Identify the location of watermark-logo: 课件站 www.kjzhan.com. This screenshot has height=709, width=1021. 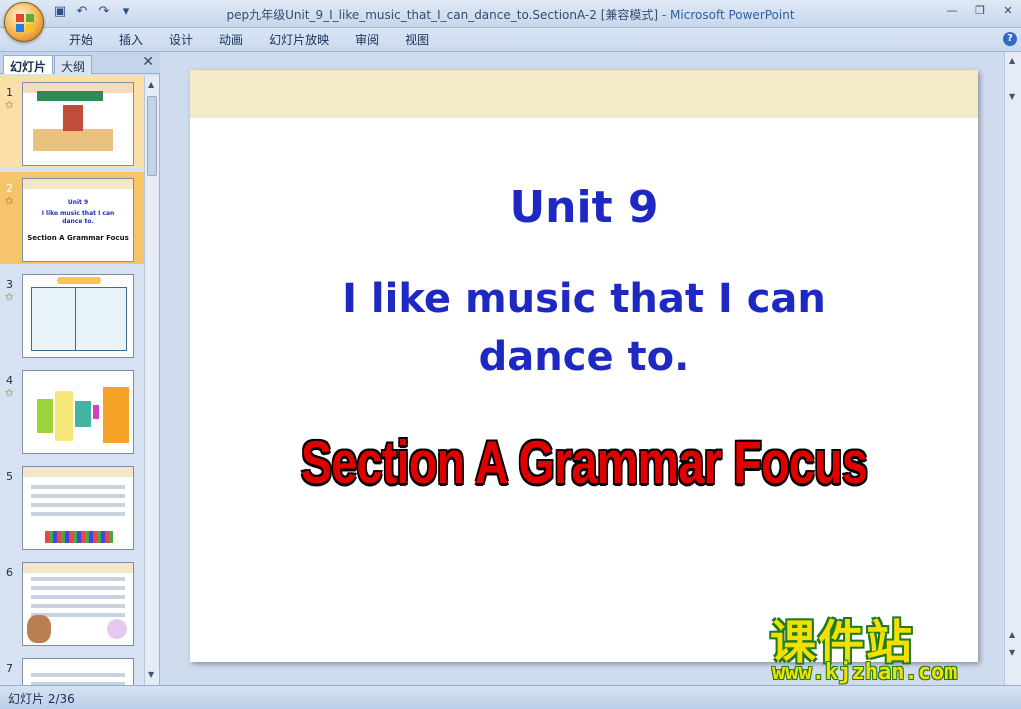
(890, 648).